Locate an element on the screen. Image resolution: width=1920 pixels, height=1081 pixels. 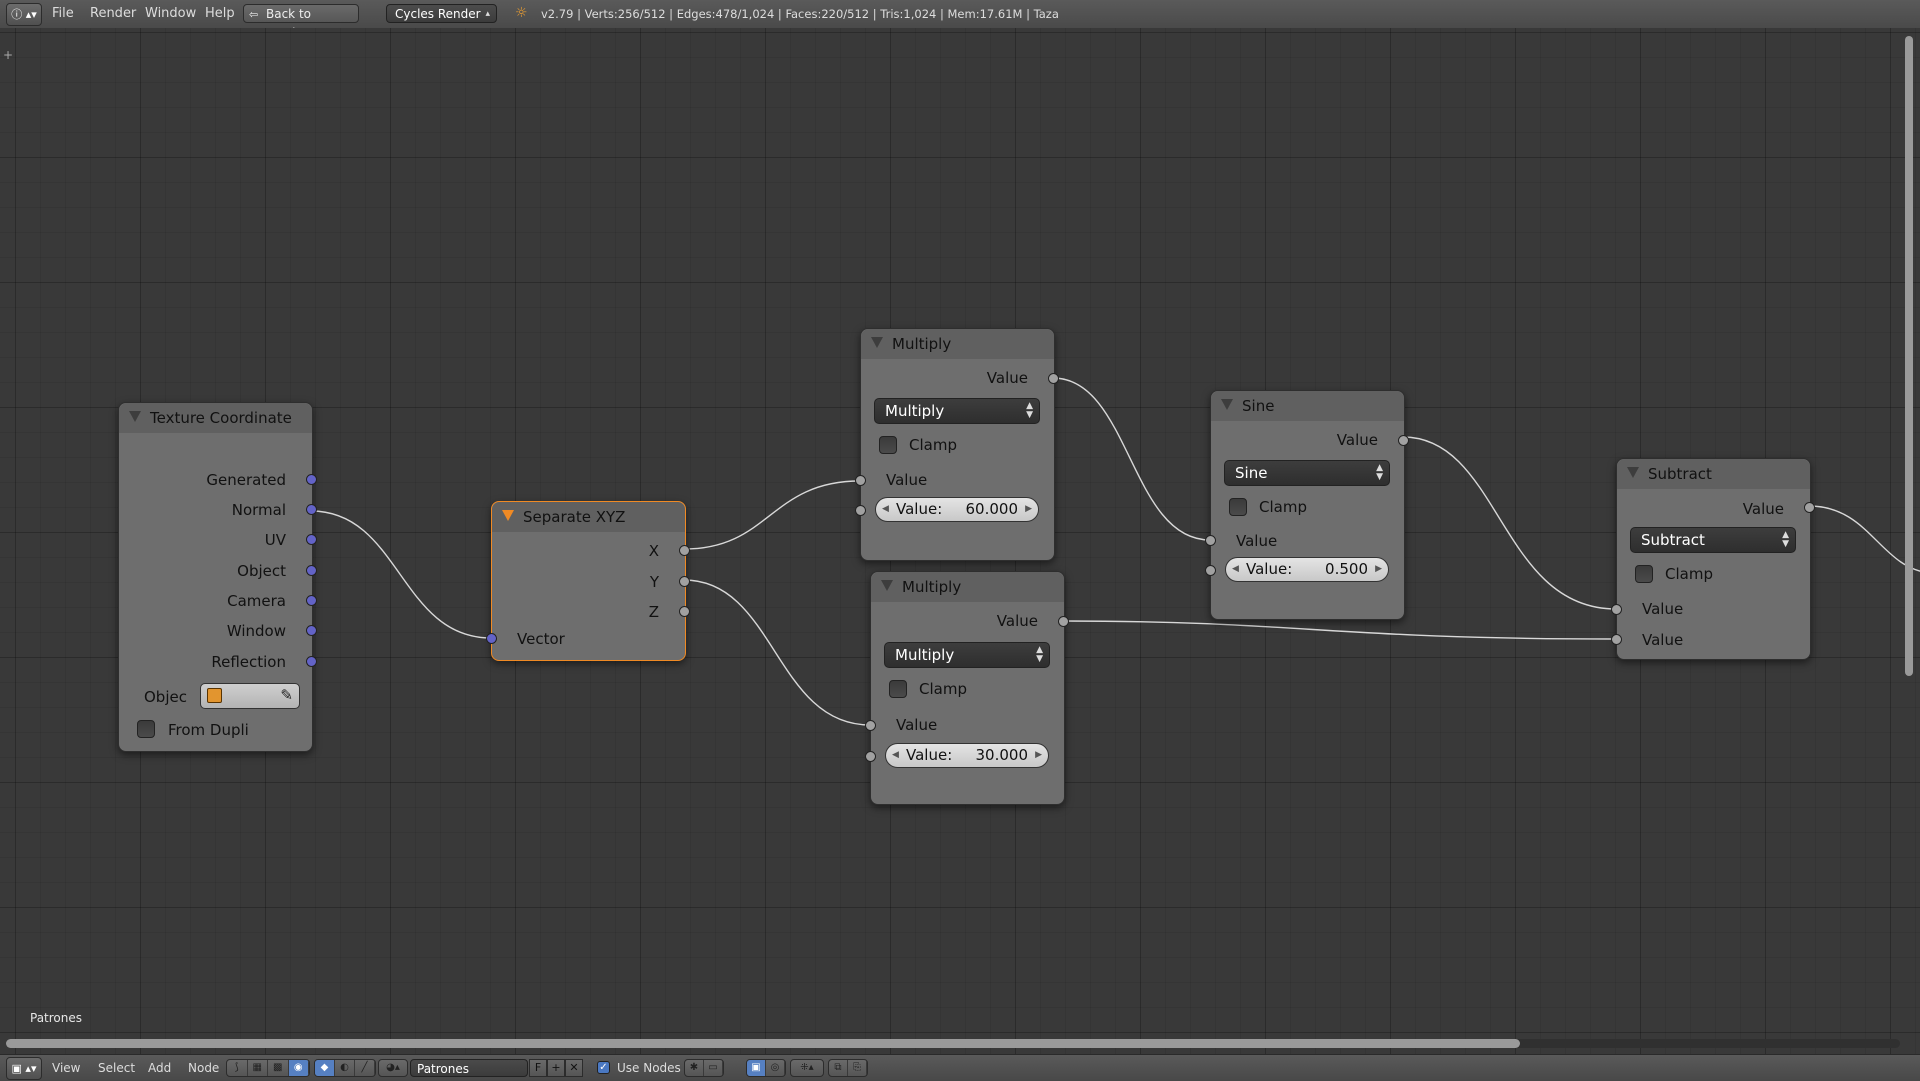
node-editor-type-button: ▣ ▴▾ is located at coordinates (24, 1068).